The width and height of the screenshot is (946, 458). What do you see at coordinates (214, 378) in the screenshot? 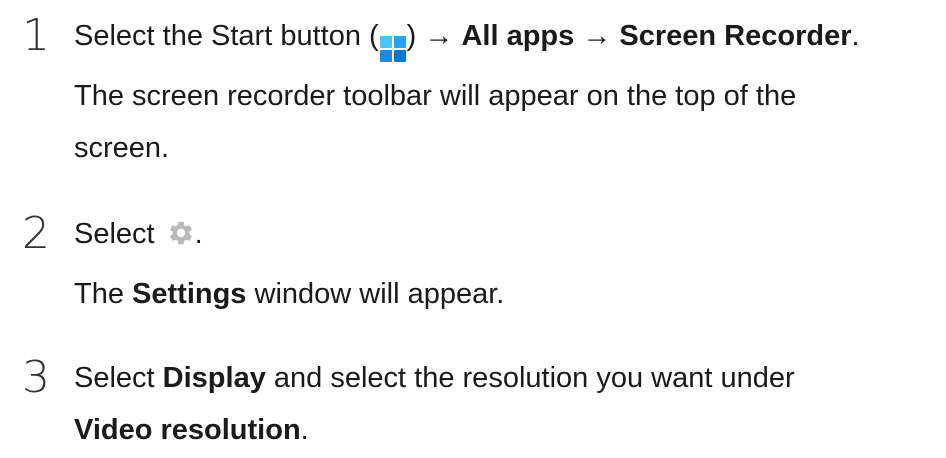
I see `display-label: Display` at bounding box center [214, 378].